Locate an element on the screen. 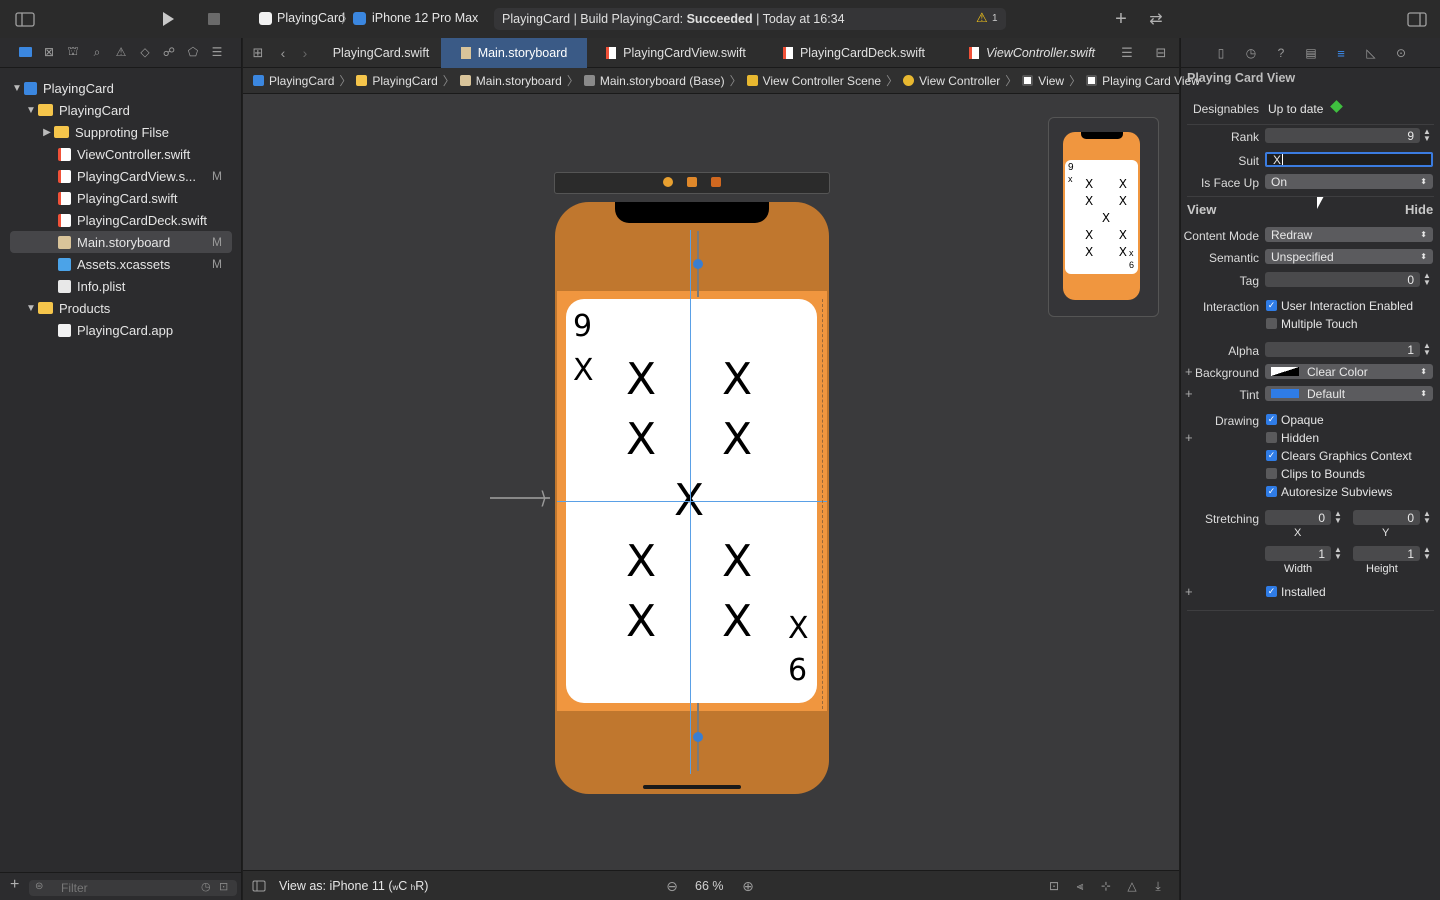  semantic-popup: Unspecified ⬍ is located at coordinates (1349, 256).